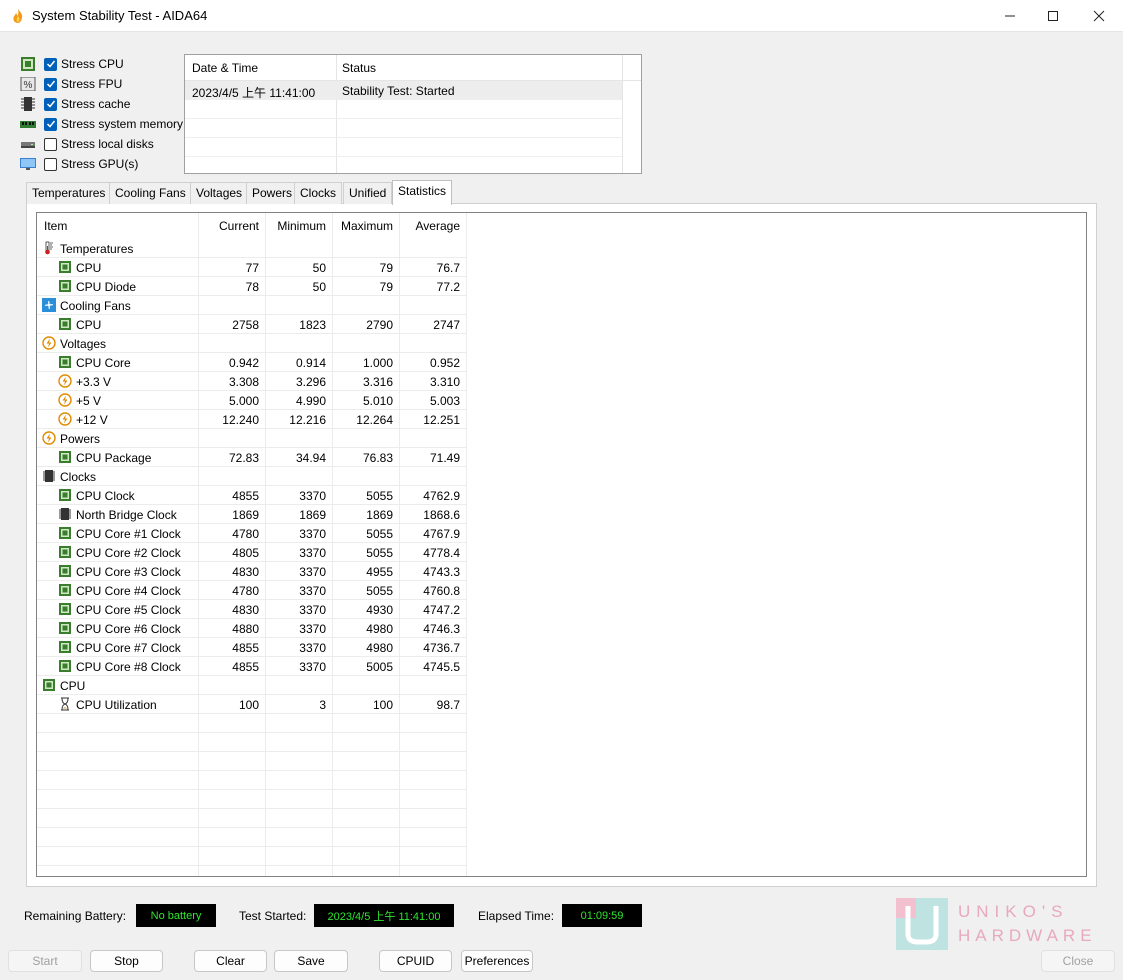 The image size is (1123, 980). Describe the element at coordinates (101, 124) in the screenshot. I see `stress-option: Stress system memory` at that location.